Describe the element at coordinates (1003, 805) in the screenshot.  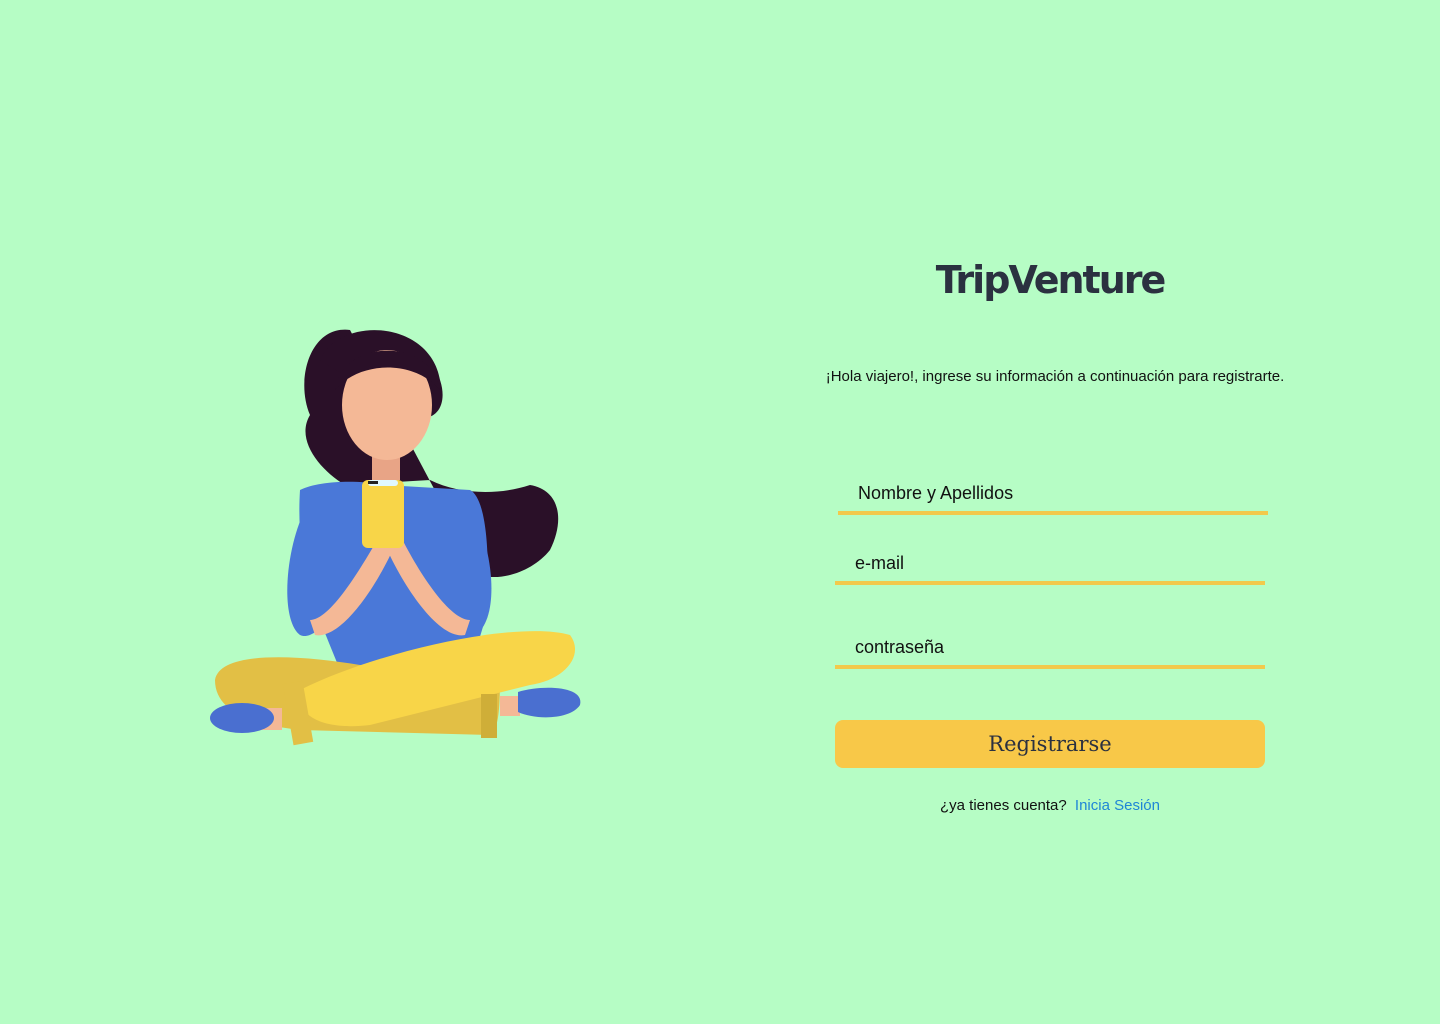
I see `login-question: ¿ya tienes cuenta?` at that location.